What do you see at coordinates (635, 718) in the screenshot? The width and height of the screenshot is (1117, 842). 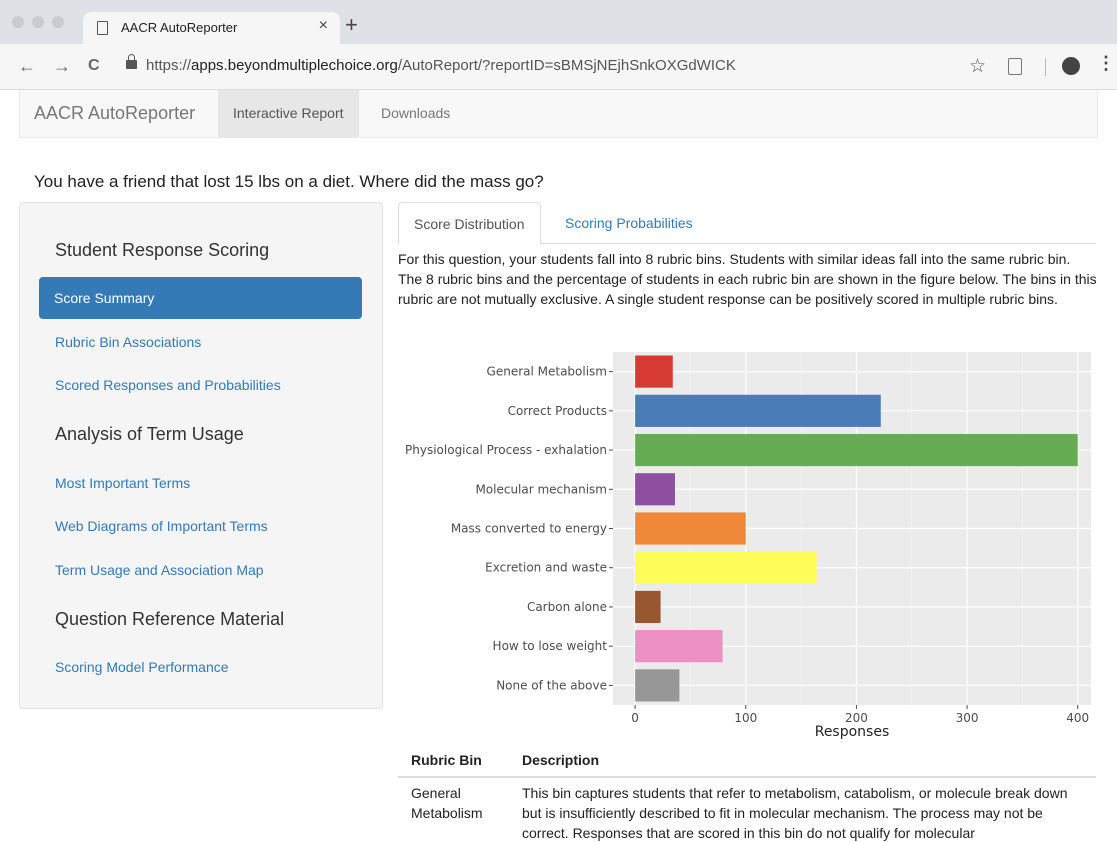 I see `x-tick-label: 0` at bounding box center [635, 718].